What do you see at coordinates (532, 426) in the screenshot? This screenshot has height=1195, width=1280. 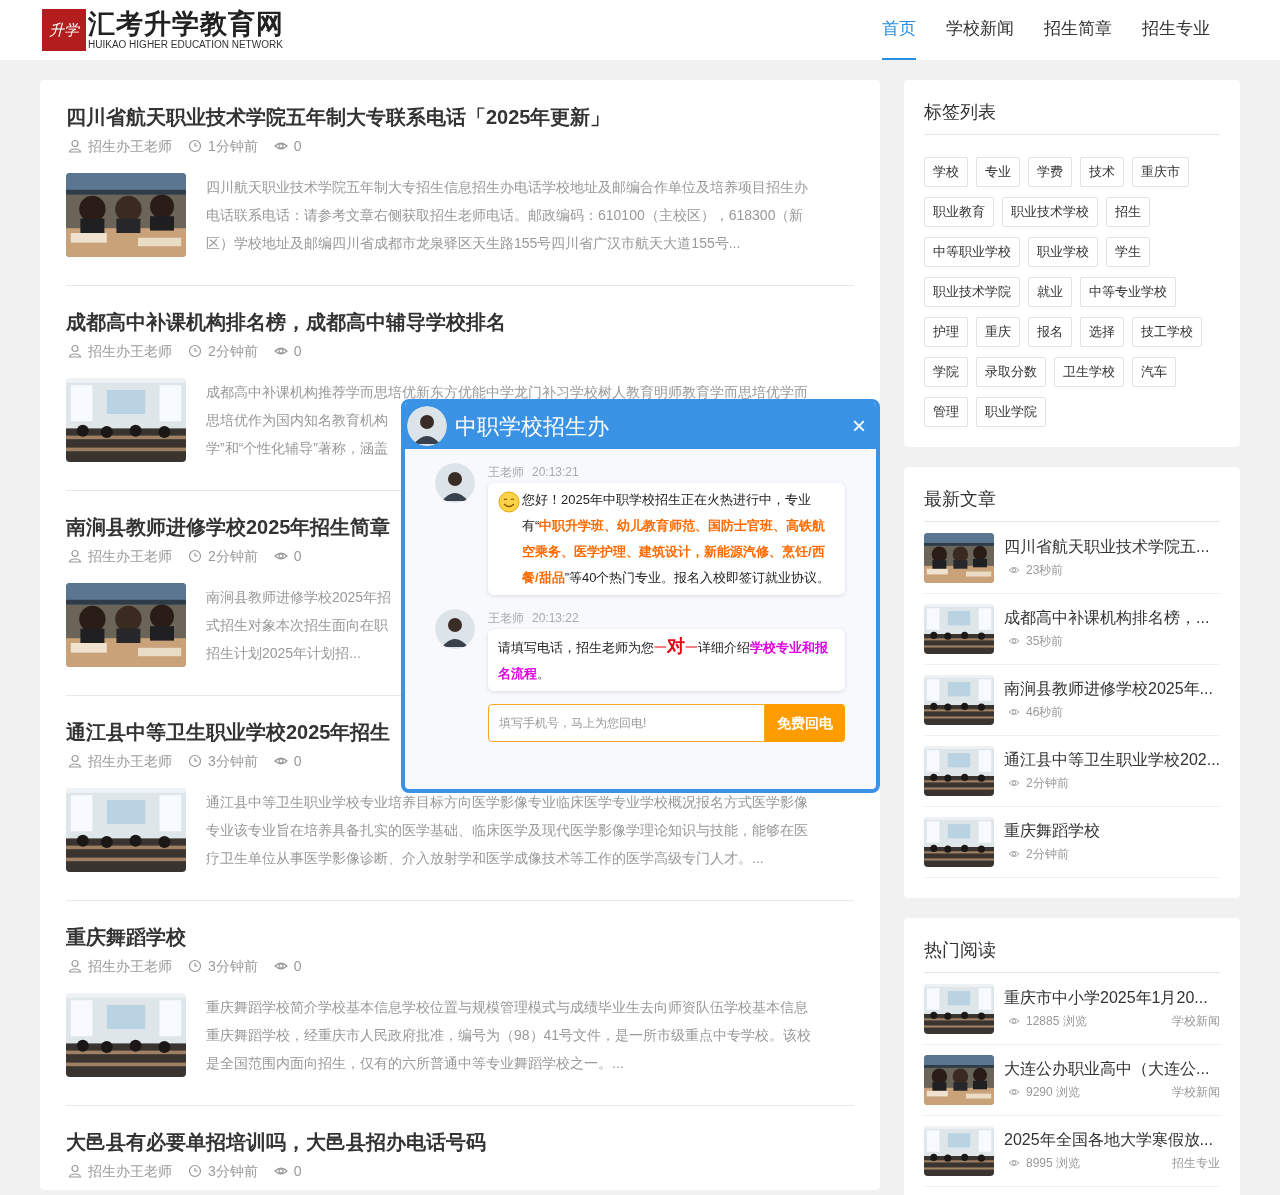 I see `chat-title: 中职学校招生办` at bounding box center [532, 426].